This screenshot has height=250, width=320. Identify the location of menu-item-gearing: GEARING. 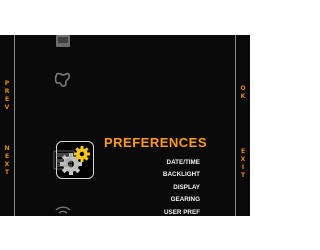
(152, 200).